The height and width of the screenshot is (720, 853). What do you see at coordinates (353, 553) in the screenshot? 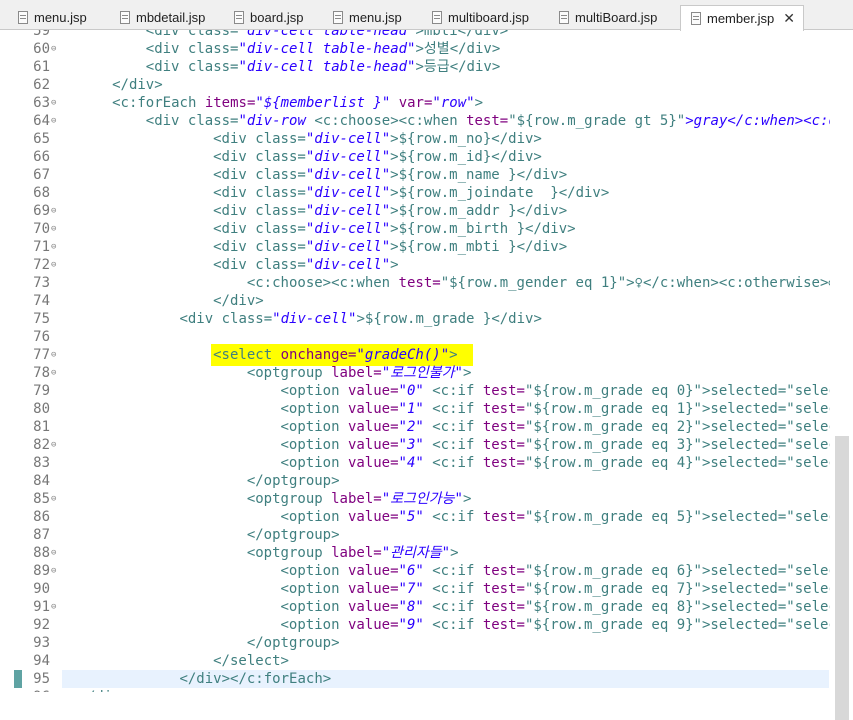
I see `code-line: <optgroup label="관리자들">` at bounding box center [353, 553].